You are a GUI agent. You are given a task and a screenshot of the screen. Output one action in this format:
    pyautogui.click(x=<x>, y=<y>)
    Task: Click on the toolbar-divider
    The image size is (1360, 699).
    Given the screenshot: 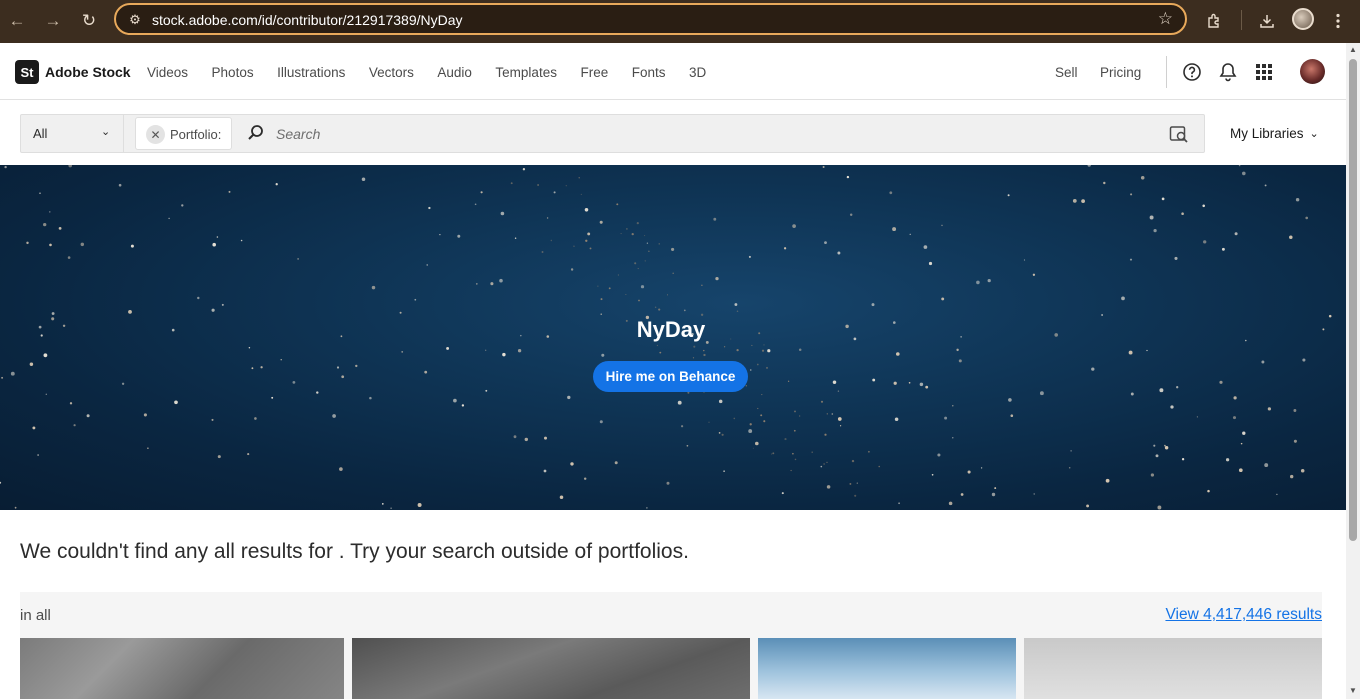 What is the action you would take?
    pyautogui.click(x=1241, y=20)
    